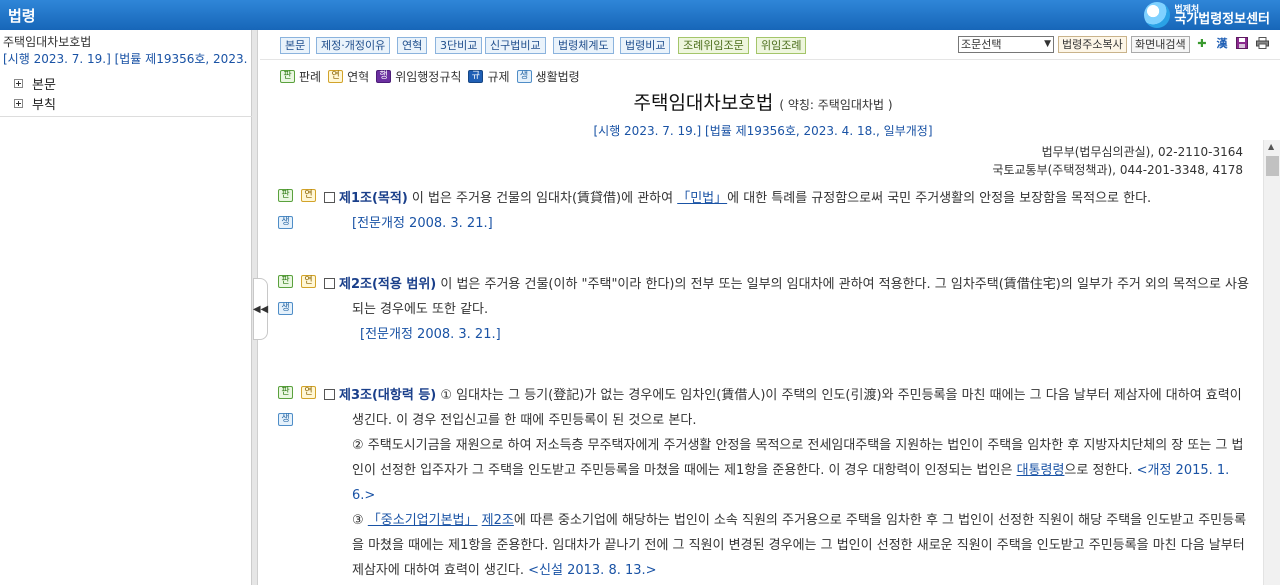 The width and height of the screenshot is (1280, 585). I want to click on btn-main-text: 본문, so click(295, 45).